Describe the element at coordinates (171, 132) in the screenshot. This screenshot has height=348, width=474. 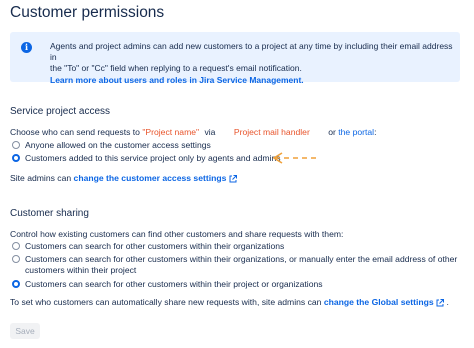
I see `project-name-annotation: "Project name"` at that location.